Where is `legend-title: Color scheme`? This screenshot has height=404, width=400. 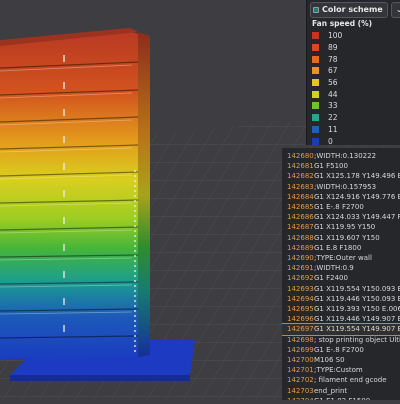
legend-title: Color scheme is located at coordinates (352, 9).